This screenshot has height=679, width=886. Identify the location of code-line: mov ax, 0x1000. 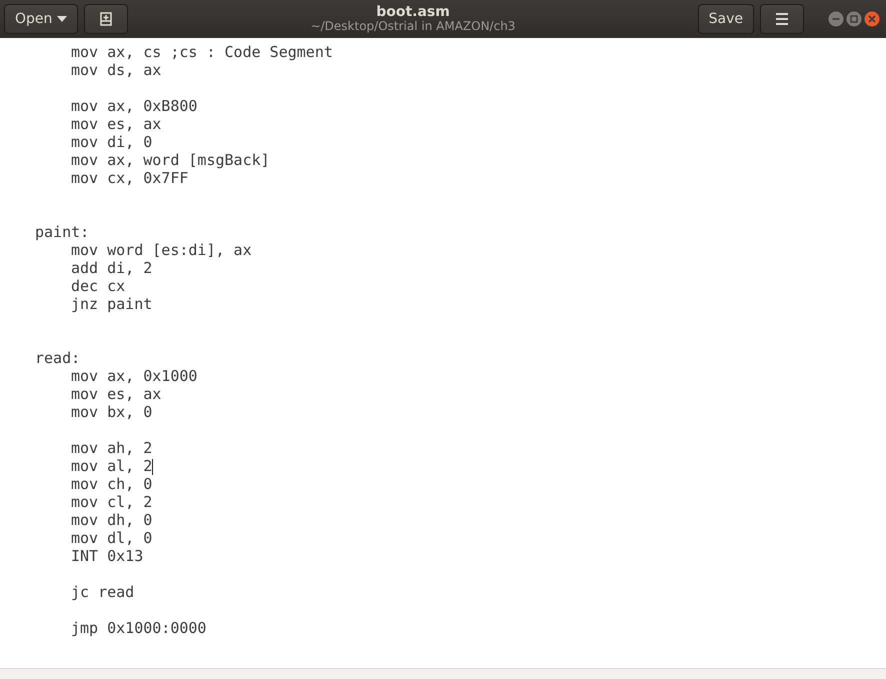
(134, 376).